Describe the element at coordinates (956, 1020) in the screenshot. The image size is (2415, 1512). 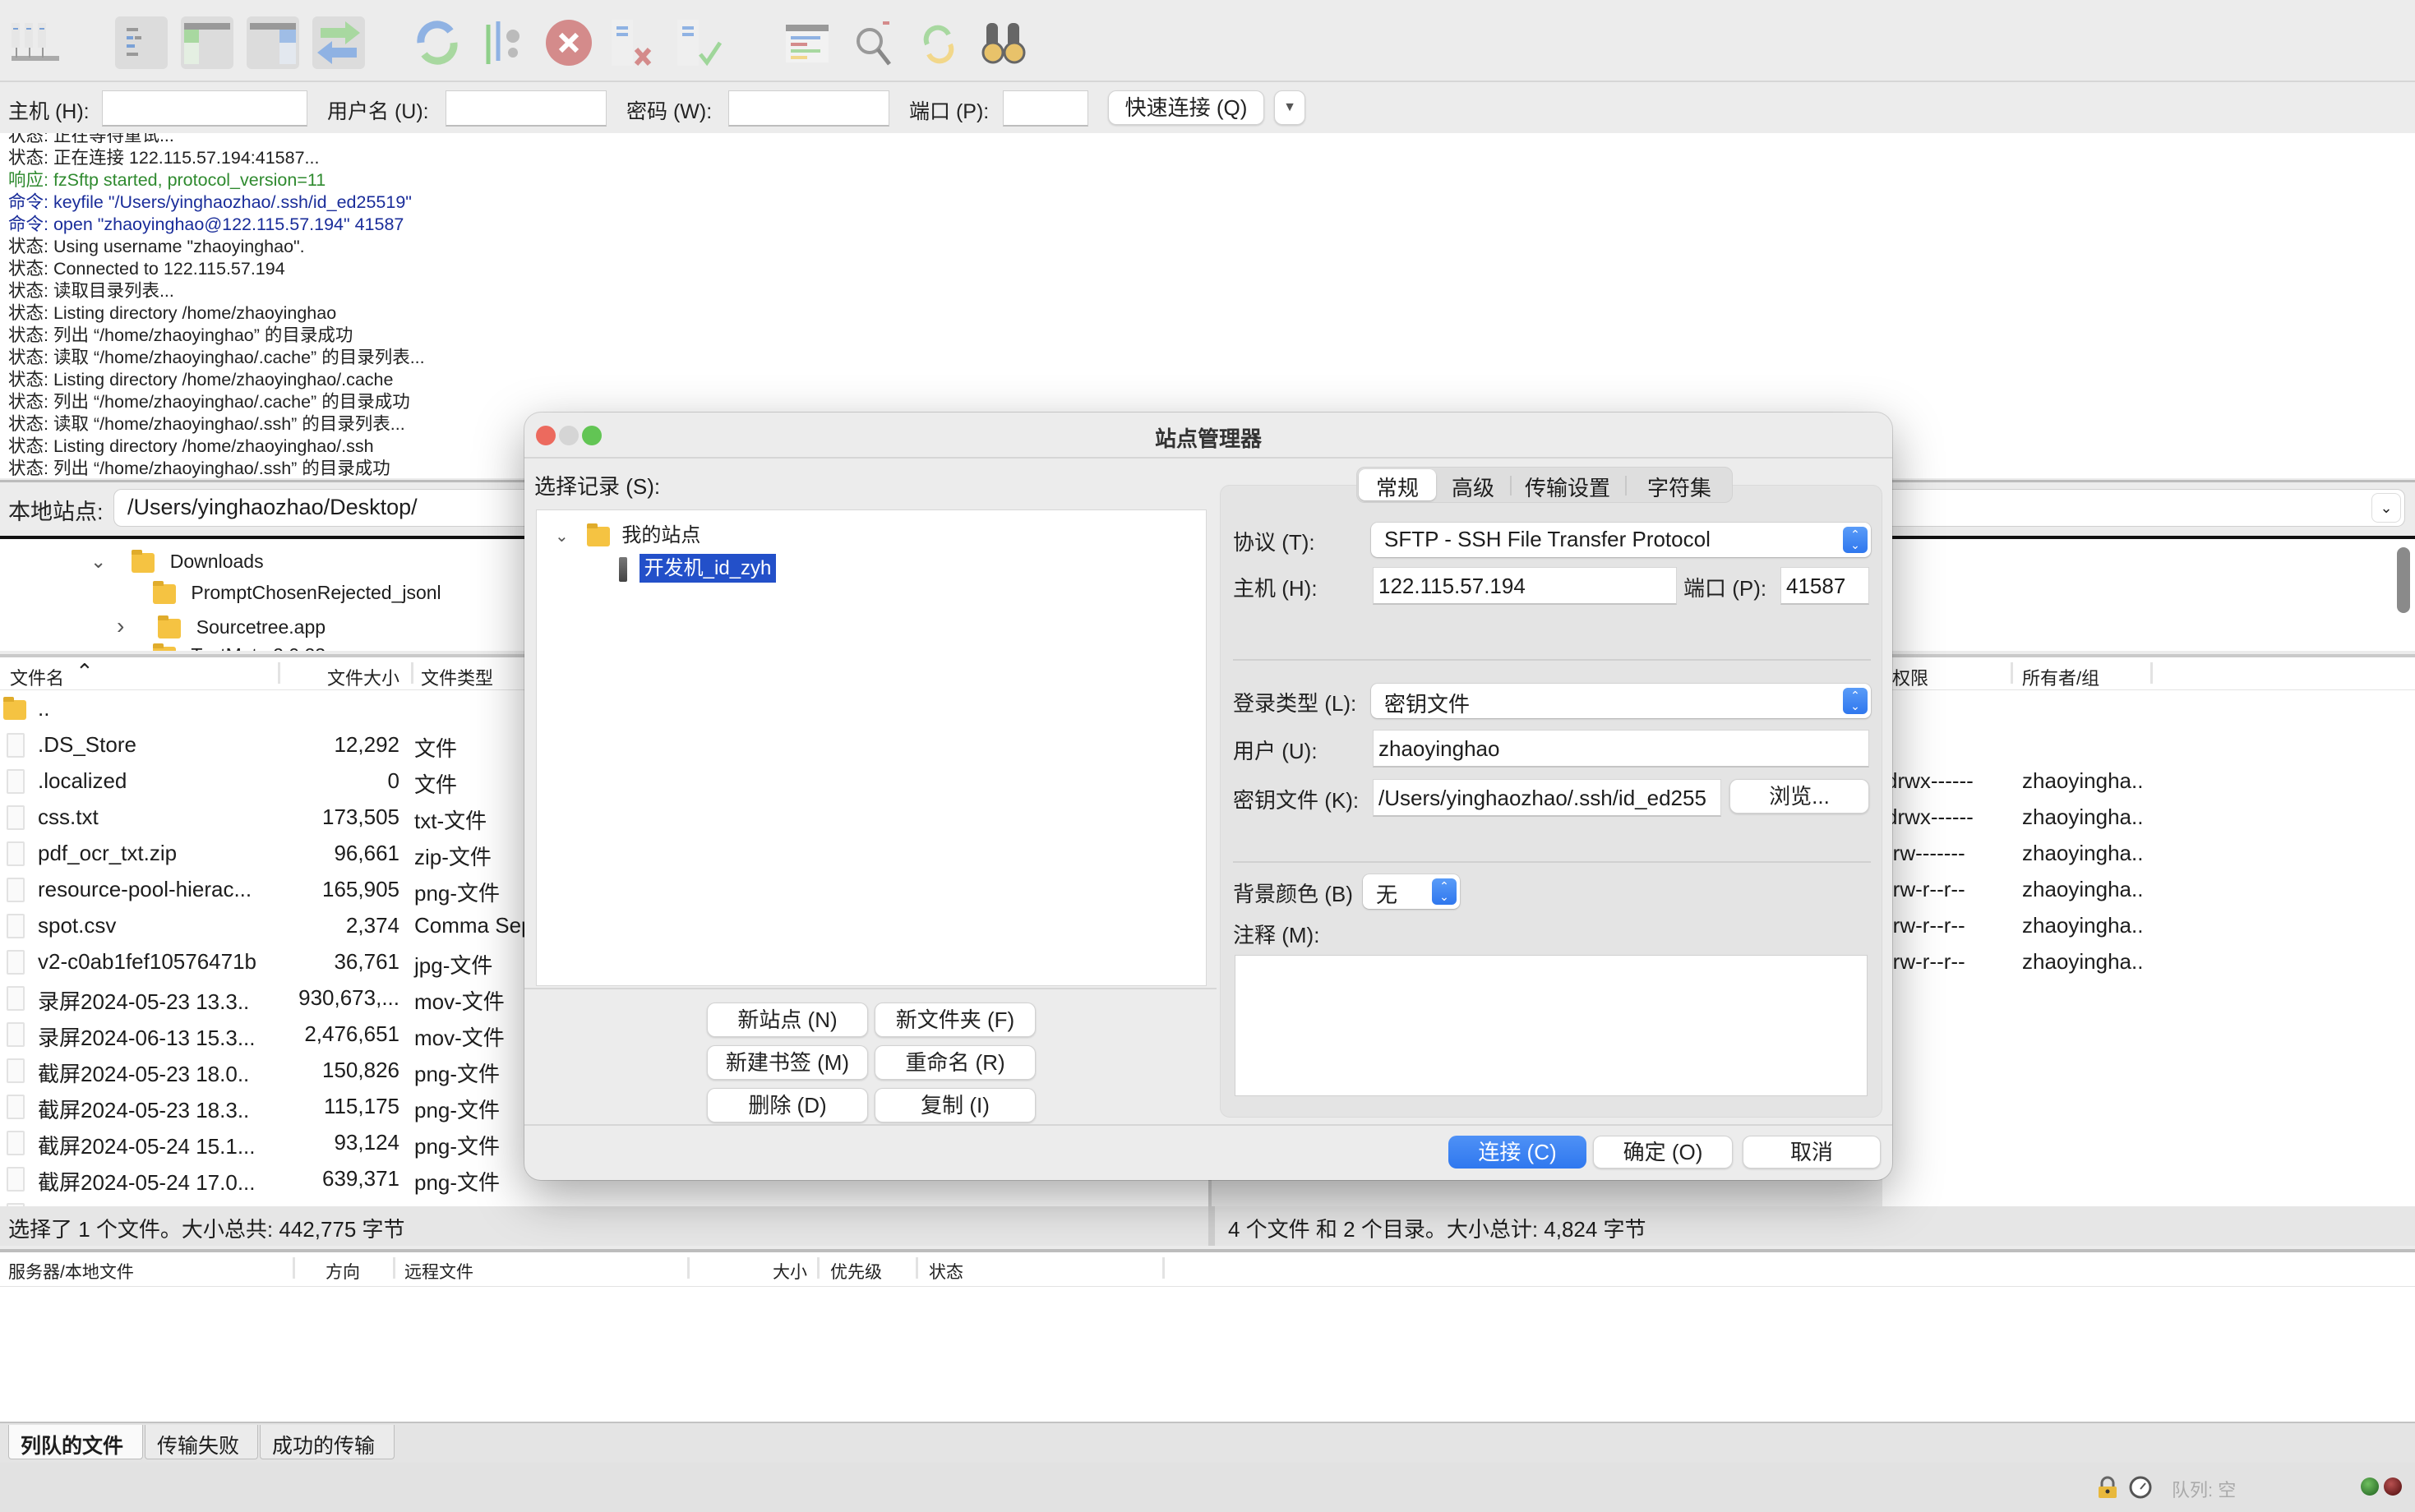
I see `new-folder-button: 新文件夹 (F)` at that location.